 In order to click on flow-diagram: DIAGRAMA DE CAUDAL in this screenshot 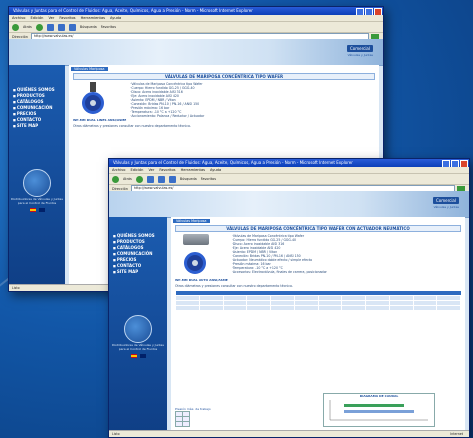, I will do `click(379, 410)`.